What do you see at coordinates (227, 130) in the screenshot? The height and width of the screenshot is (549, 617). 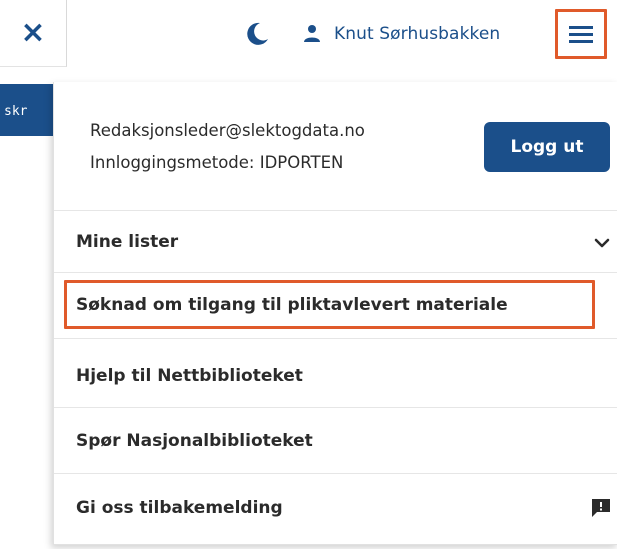 I see `account-email: Redaksjonsleder@slektogdata.no` at bounding box center [227, 130].